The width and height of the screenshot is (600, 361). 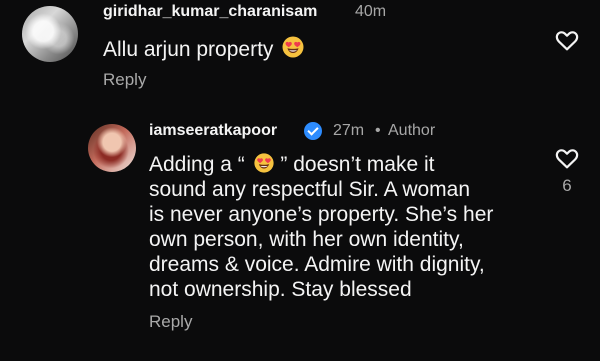 What do you see at coordinates (567, 40) in the screenshot?
I see `comment-1-like-button` at bounding box center [567, 40].